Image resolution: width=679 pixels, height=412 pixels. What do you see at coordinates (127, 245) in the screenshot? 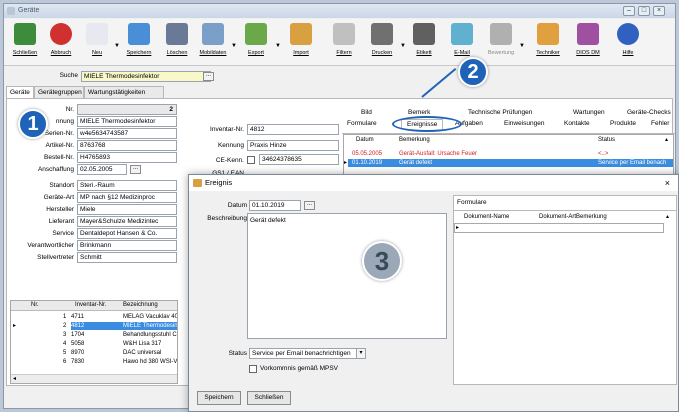
I see `verantwortlicher-field: Brinkmann` at bounding box center [127, 245].